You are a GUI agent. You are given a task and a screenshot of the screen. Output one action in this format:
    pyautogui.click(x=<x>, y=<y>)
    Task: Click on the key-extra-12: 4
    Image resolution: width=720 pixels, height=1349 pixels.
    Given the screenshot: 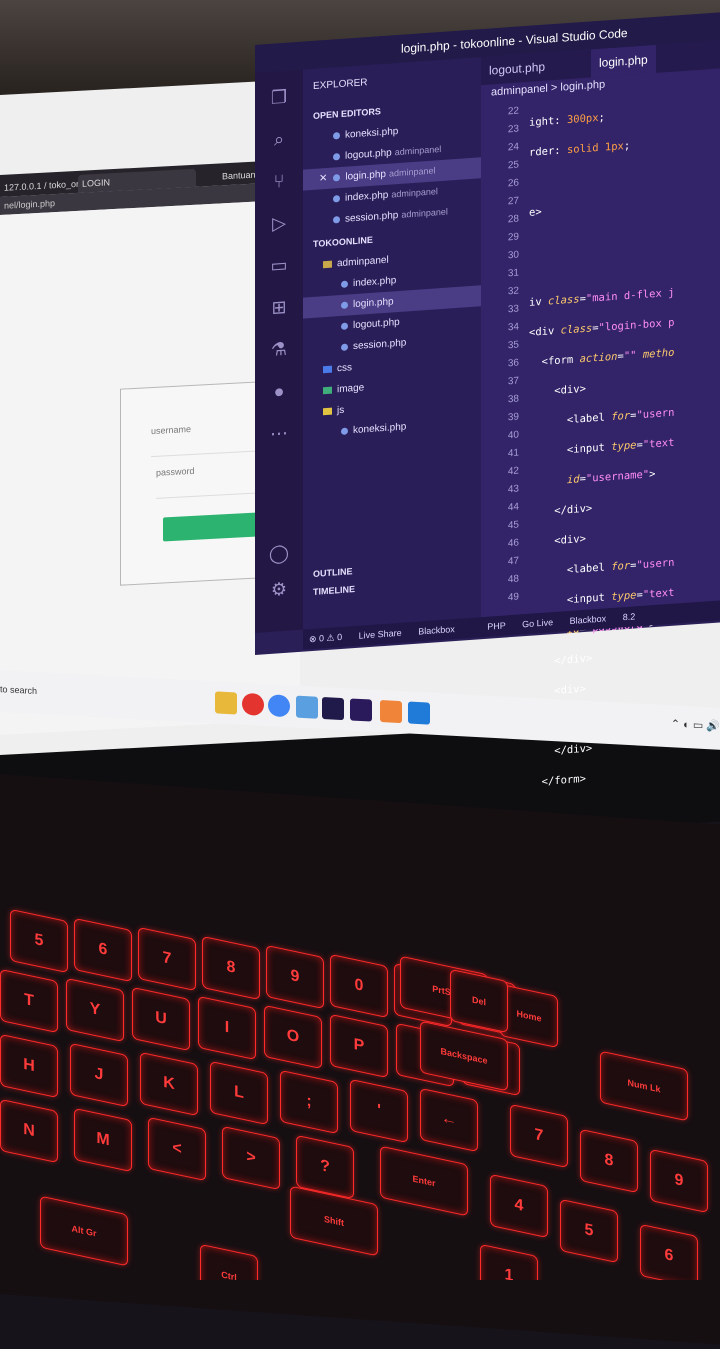 What is the action you would take?
    pyautogui.click(x=519, y=1206)
    